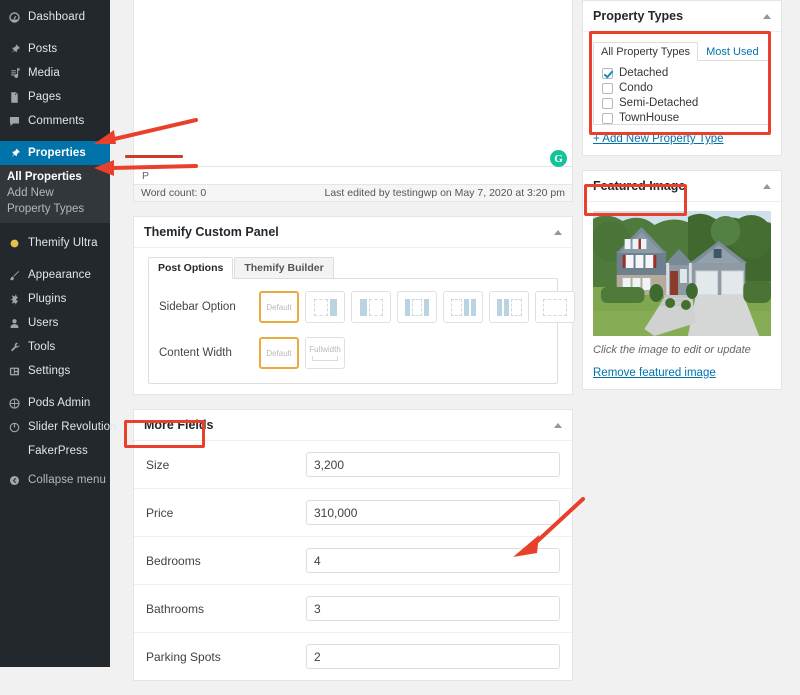  I want to click on checkbox-row-townhouse: TownHouse, so click(682, 118).